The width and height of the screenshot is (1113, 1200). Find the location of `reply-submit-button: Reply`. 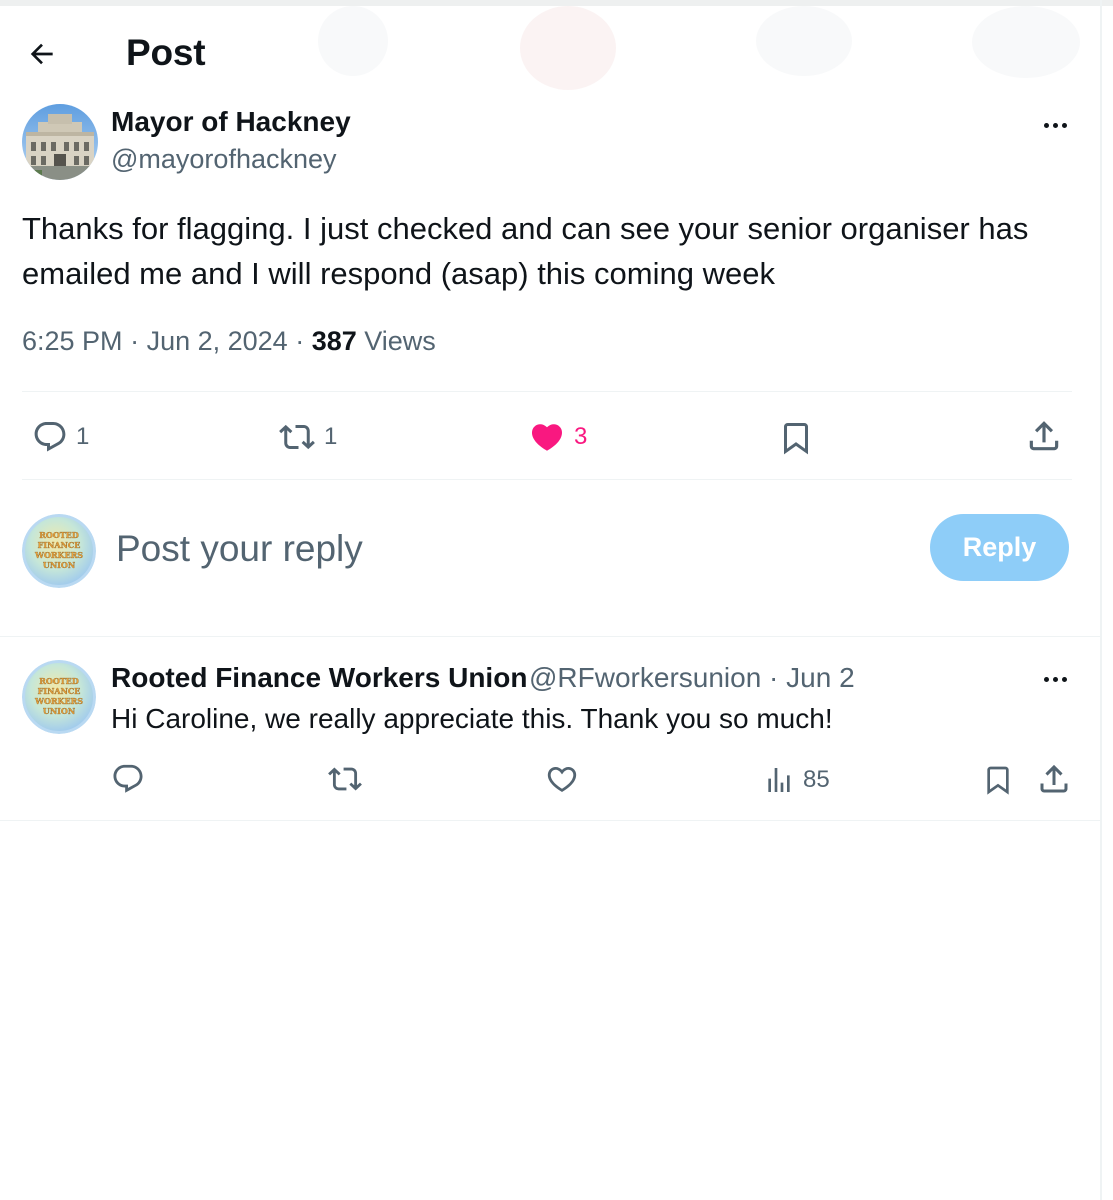

reply-submit-button: Reply is located at coordinates (999, 547).